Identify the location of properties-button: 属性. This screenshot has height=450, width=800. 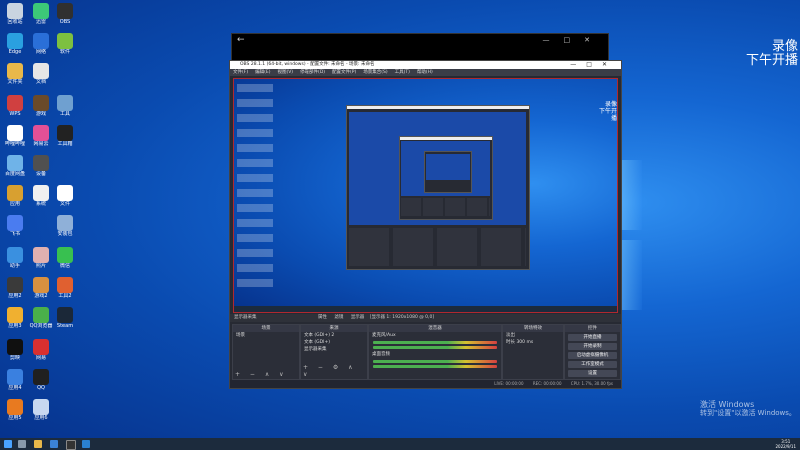
(322, 317).